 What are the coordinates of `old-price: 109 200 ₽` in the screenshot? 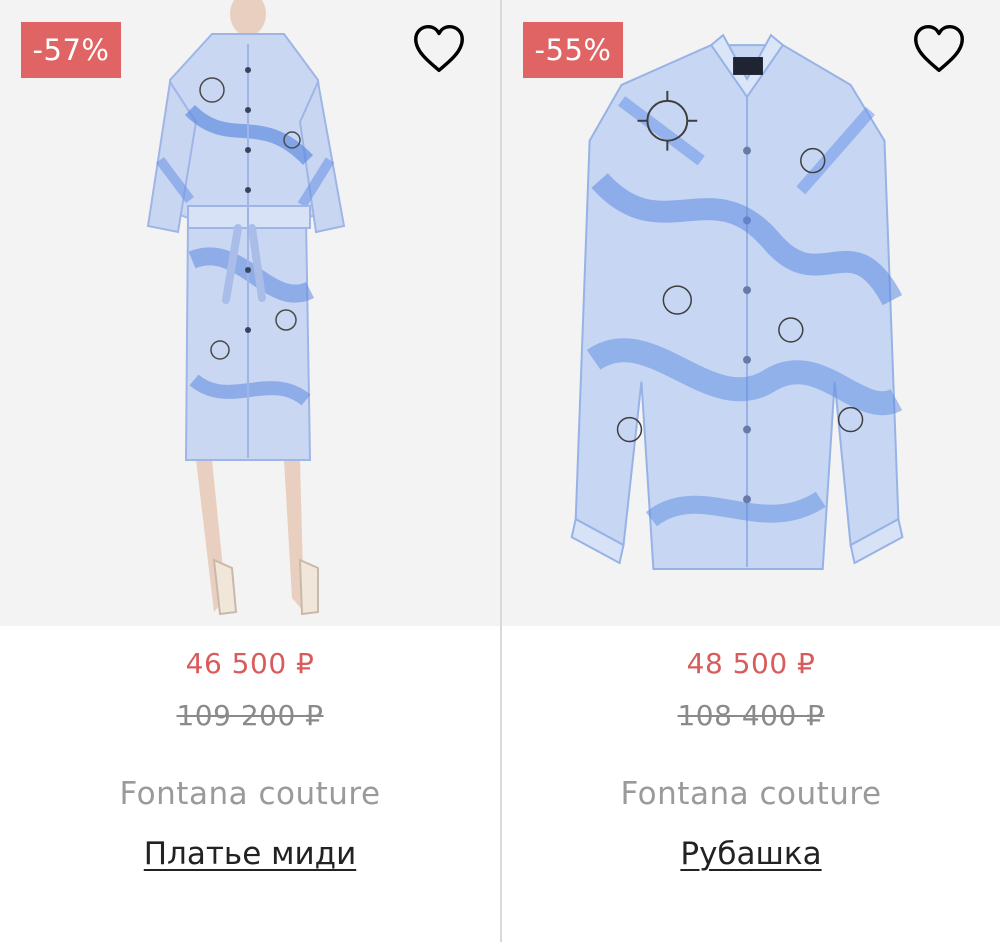 It's located at (250, 715).